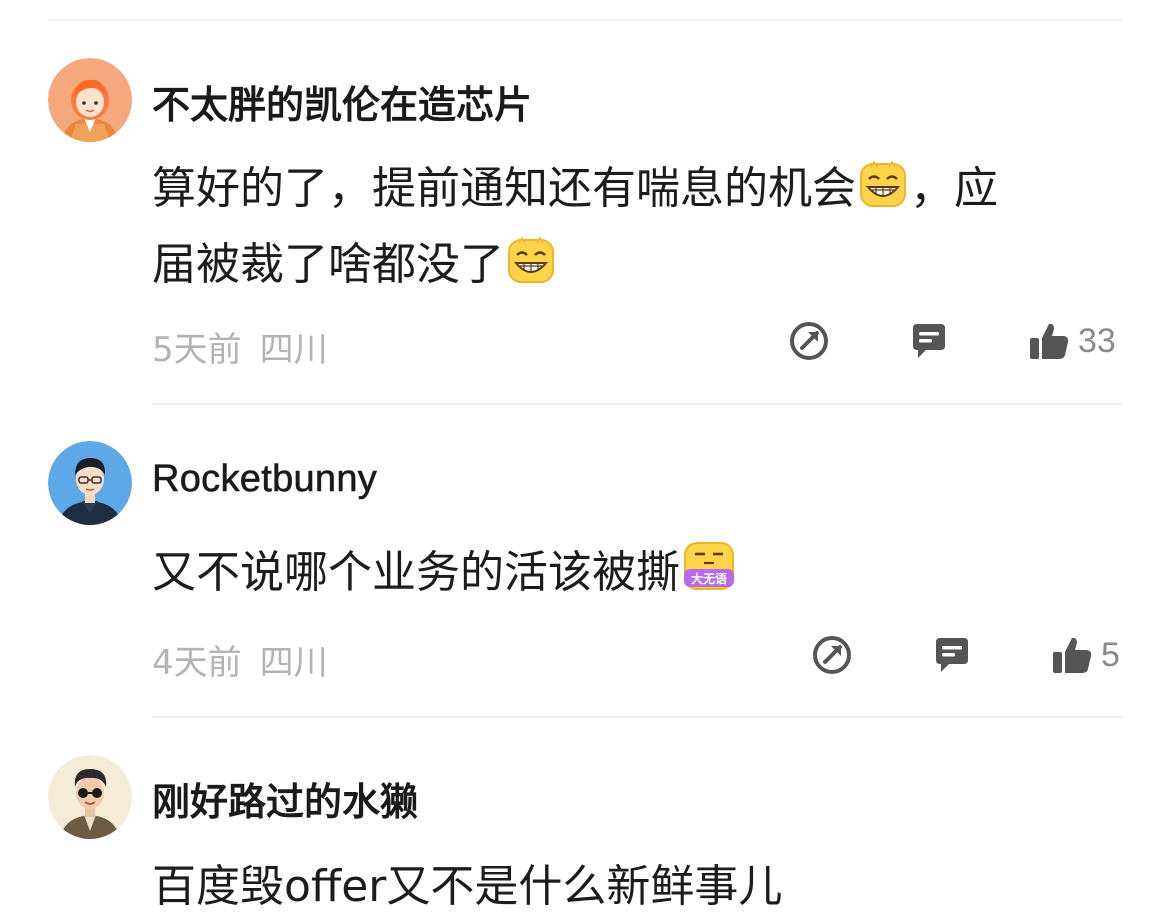  What do you see at coordinates (197, 663) in the screenshot?
I see `comment-time: 4天前` at bounding box center [197, 663].